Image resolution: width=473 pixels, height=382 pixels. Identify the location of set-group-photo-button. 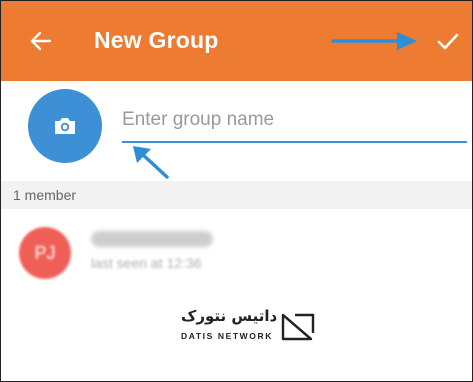
(65, 126).